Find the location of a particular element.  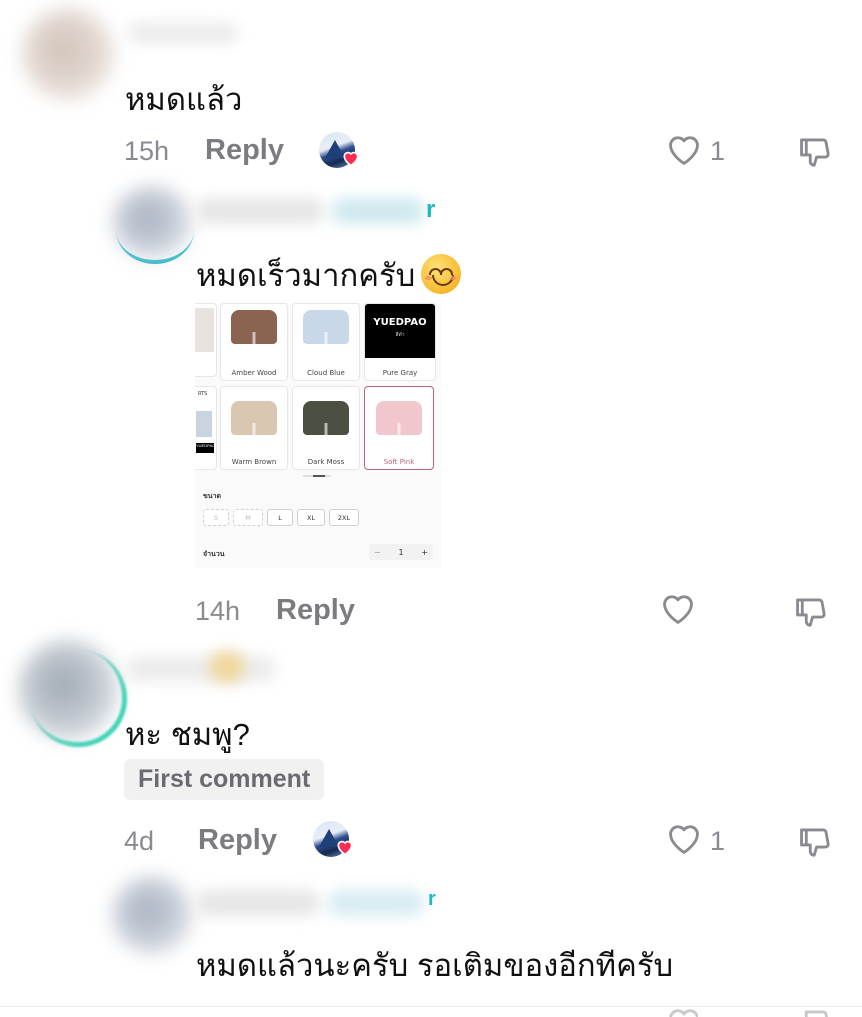

smiling-emoji-icon is located at coordinates (441, 274).